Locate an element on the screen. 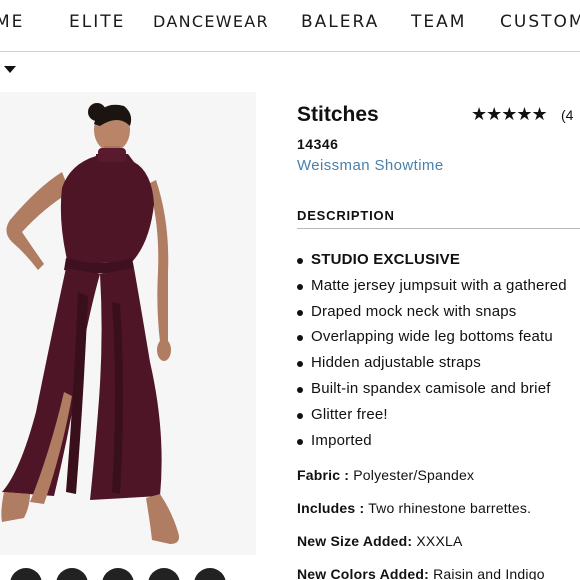  nav-item-dancewear: DANCEWEAR is located at coordinates (211, 21).